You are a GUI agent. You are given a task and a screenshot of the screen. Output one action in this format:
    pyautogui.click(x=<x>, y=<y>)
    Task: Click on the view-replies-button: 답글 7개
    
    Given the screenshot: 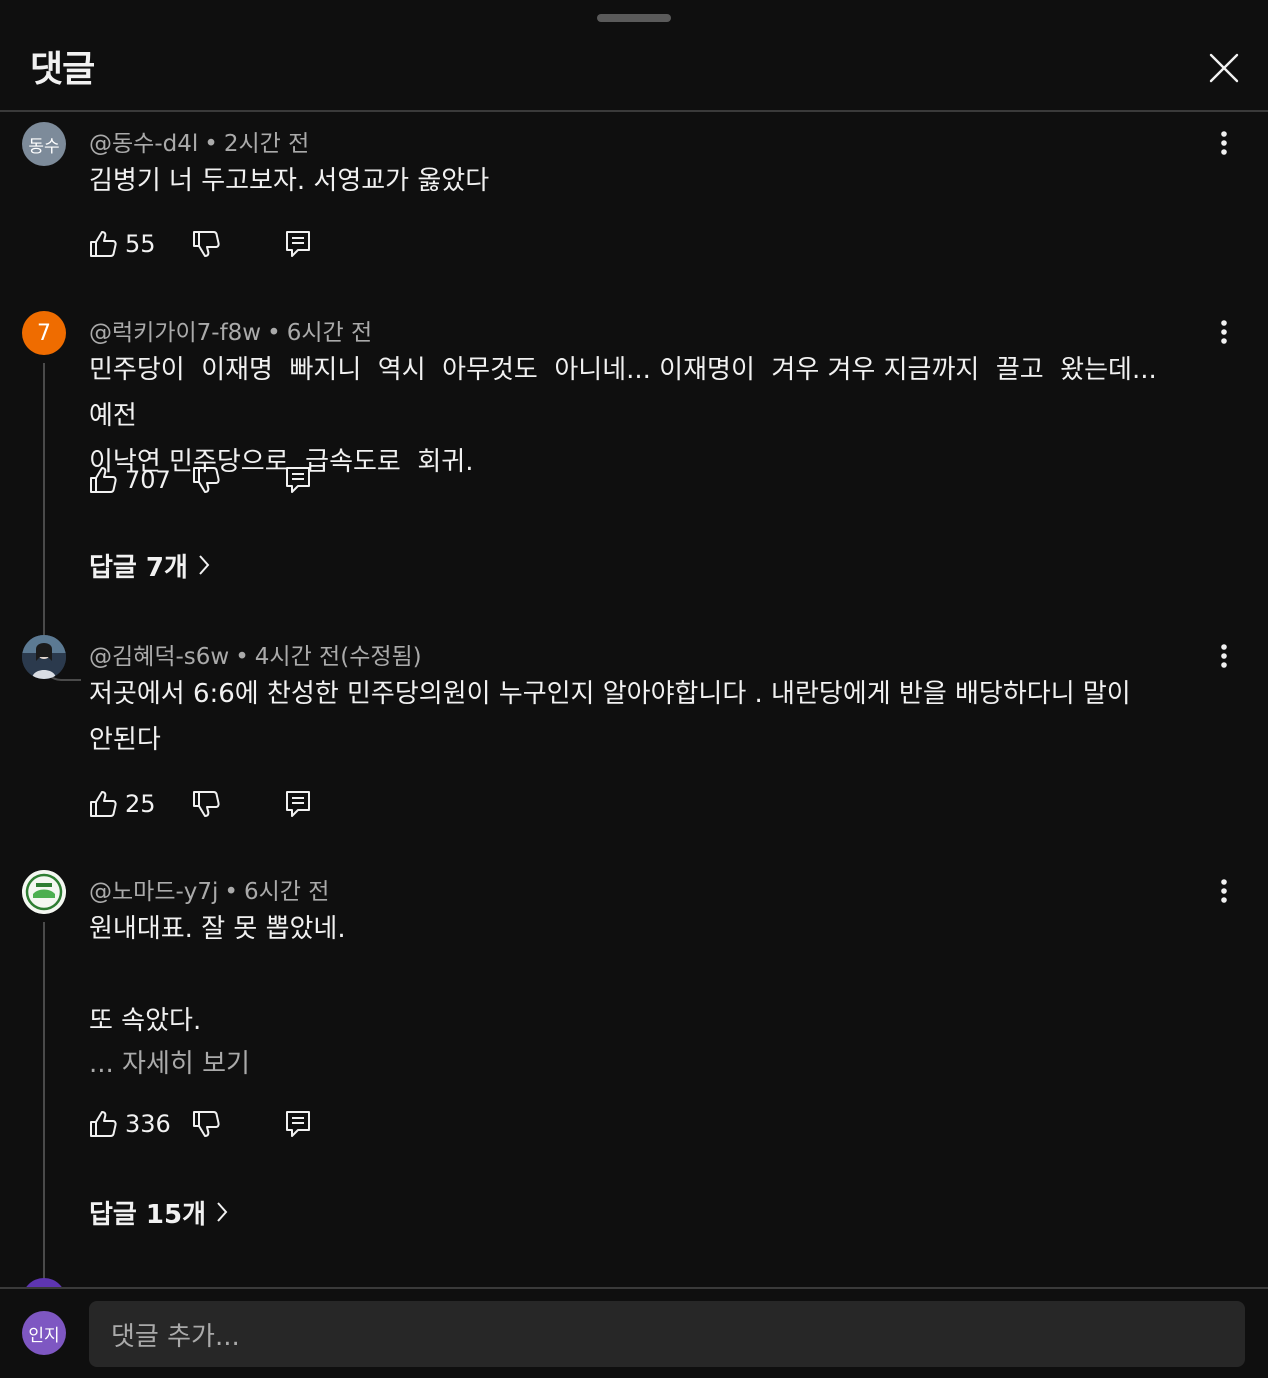 What is the action you would take?
    pyautogui.click(x=149, y=565)
    